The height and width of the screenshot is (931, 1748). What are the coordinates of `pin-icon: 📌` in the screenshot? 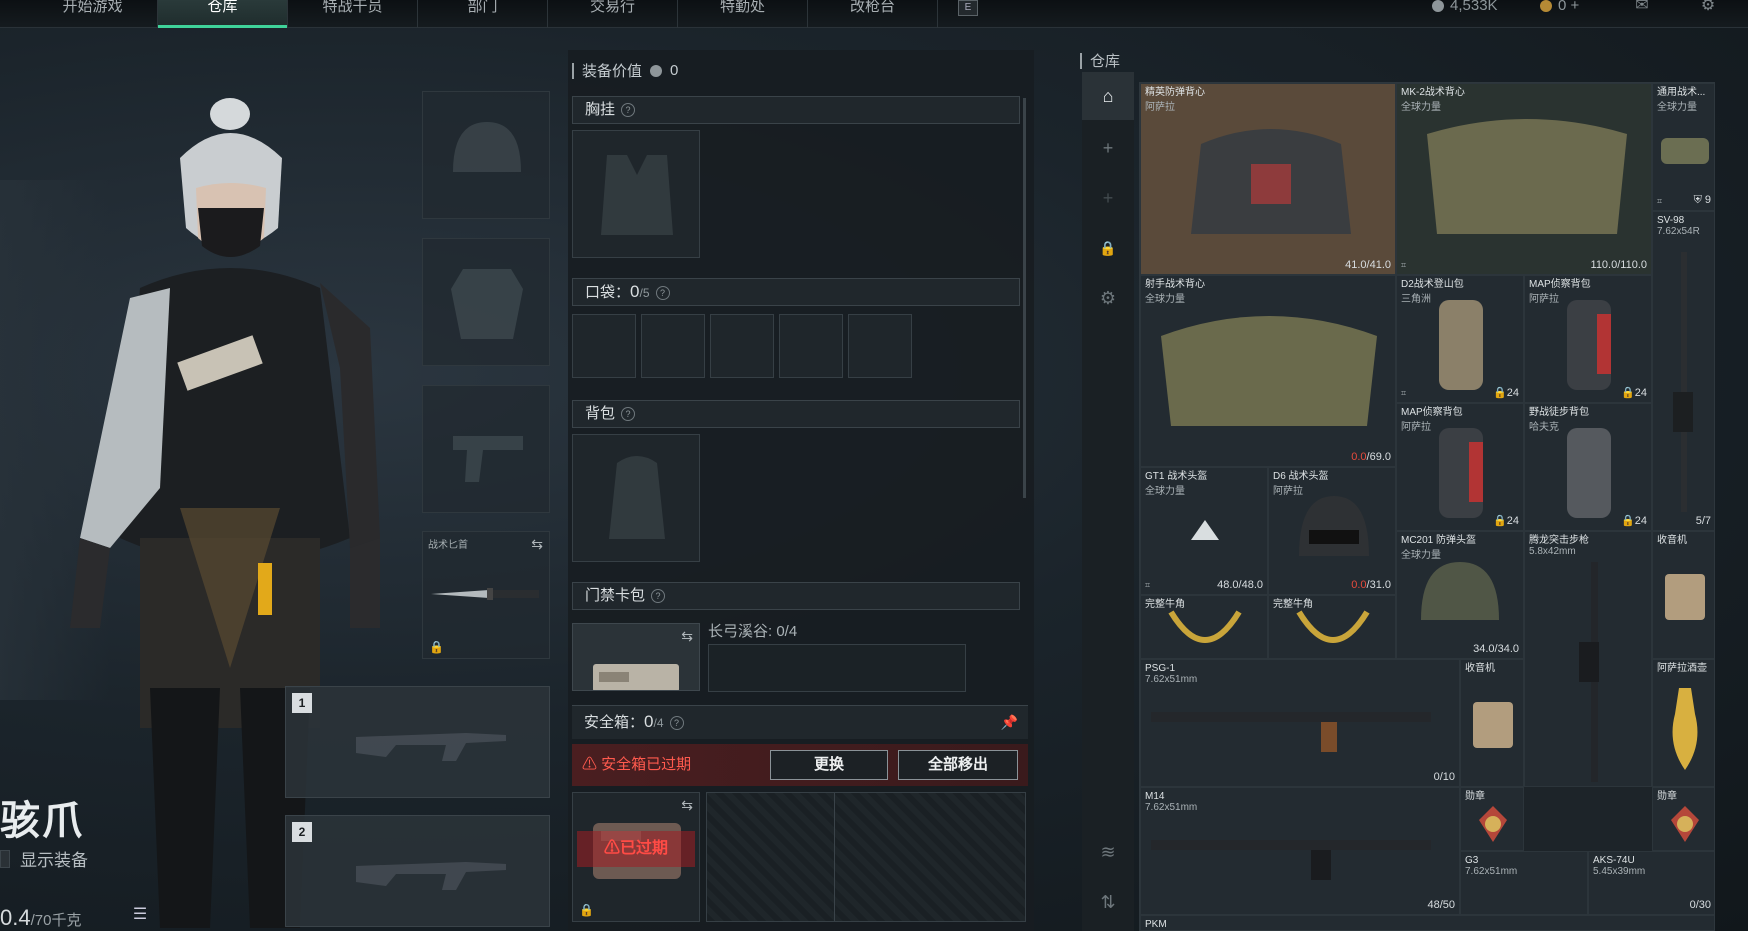 It's located at (1009, 722).